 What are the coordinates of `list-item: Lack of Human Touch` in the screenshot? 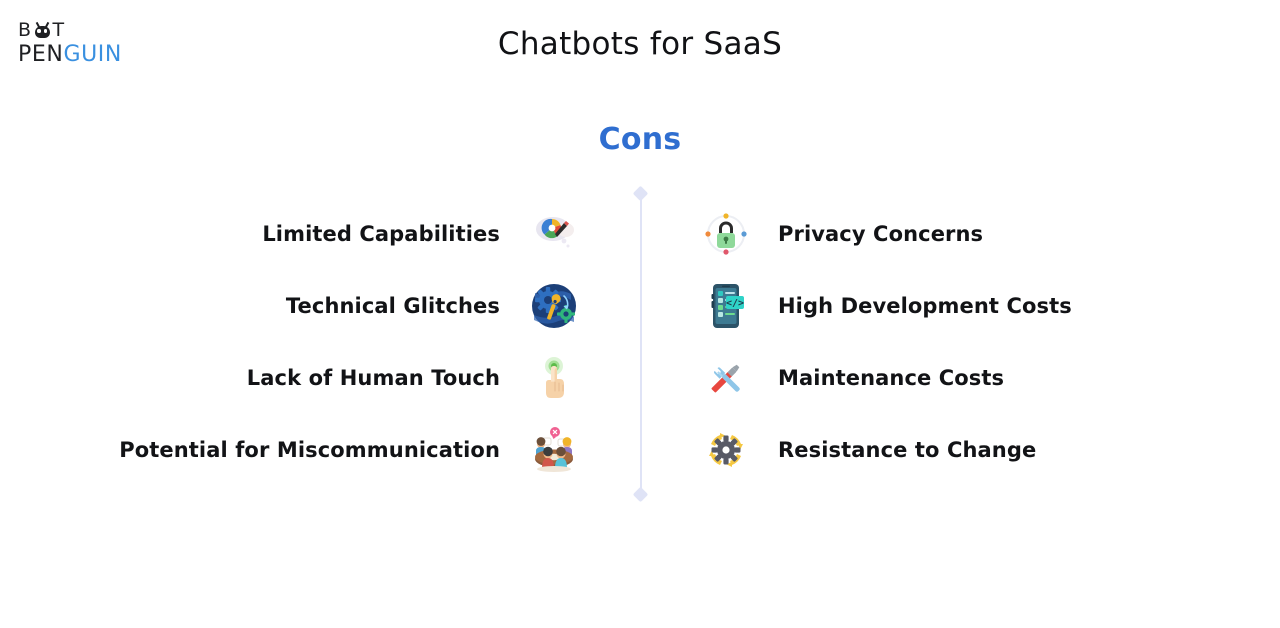 It's located at (320, 378).